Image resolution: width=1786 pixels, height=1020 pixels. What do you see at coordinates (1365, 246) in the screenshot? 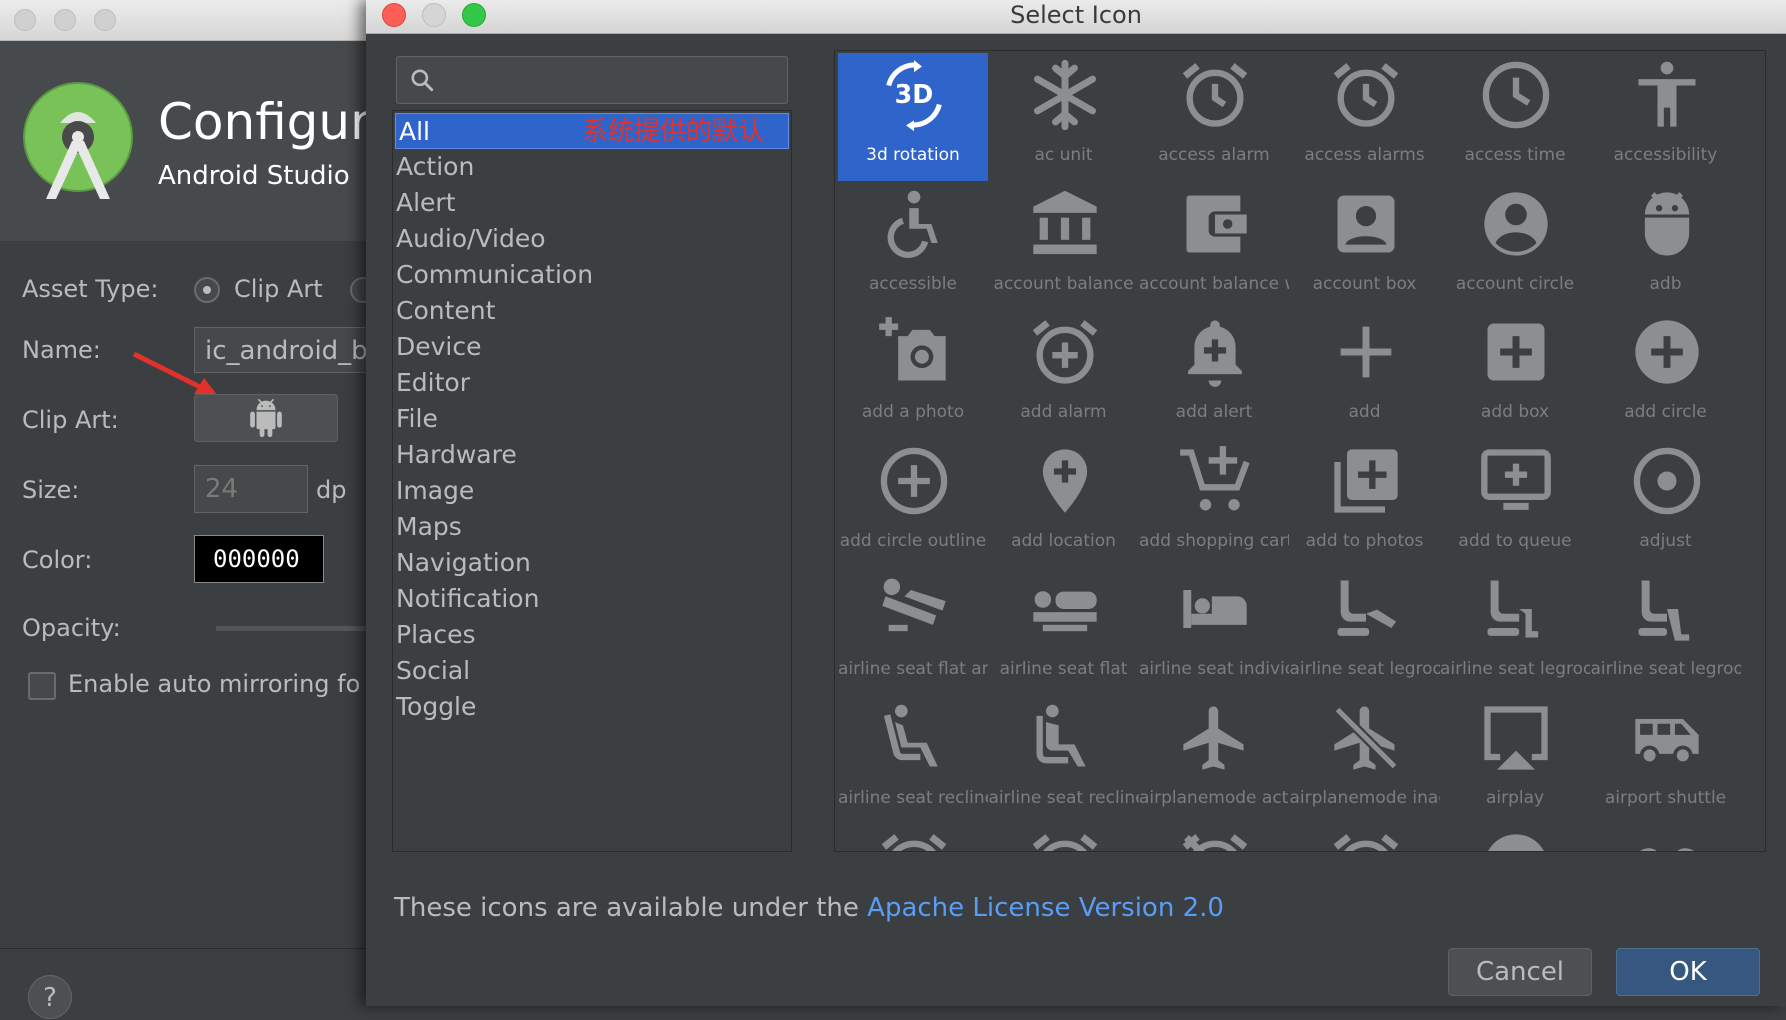
I see `icon-cell: account box` at bounding box center [1365, 246].